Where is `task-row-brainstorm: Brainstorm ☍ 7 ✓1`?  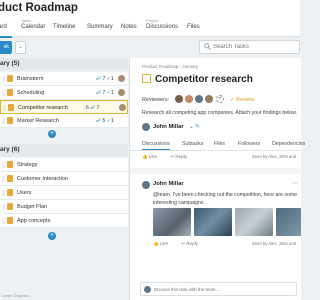 task-row-brainstorm: Brainstorm ☍ 7 ✓1 is located at coordinates (64, 79).